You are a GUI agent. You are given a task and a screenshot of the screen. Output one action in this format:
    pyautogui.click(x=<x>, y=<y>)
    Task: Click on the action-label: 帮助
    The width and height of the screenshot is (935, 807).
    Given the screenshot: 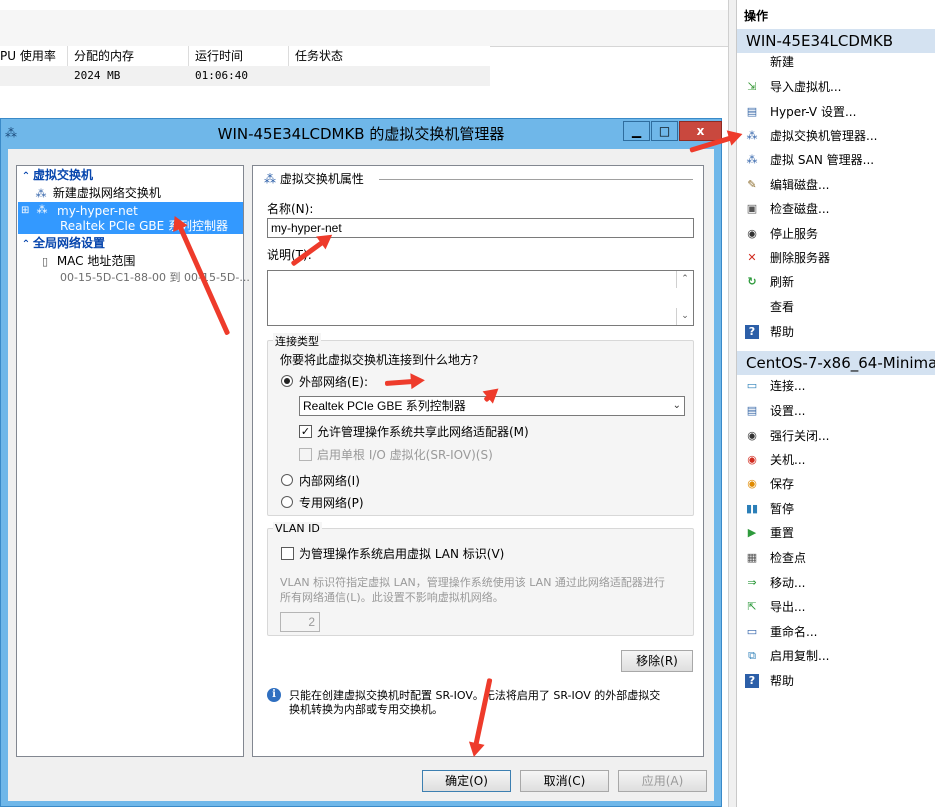 What is the action you would take?
    pyautogui.click(x=782, y=332)
    